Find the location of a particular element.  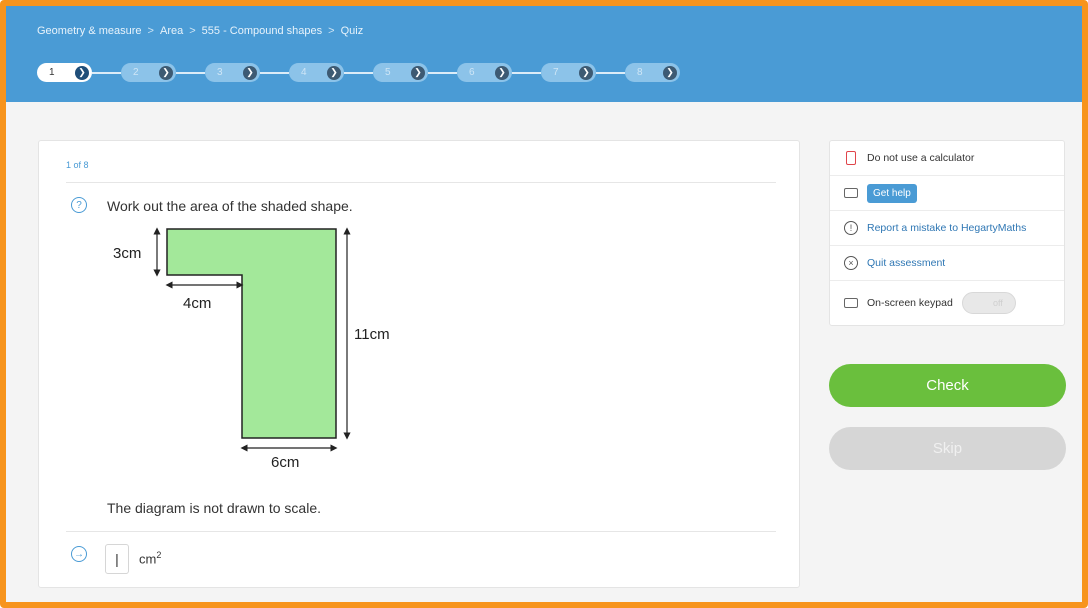

question-circle-icon: ? is located at coordinates (79, 205).